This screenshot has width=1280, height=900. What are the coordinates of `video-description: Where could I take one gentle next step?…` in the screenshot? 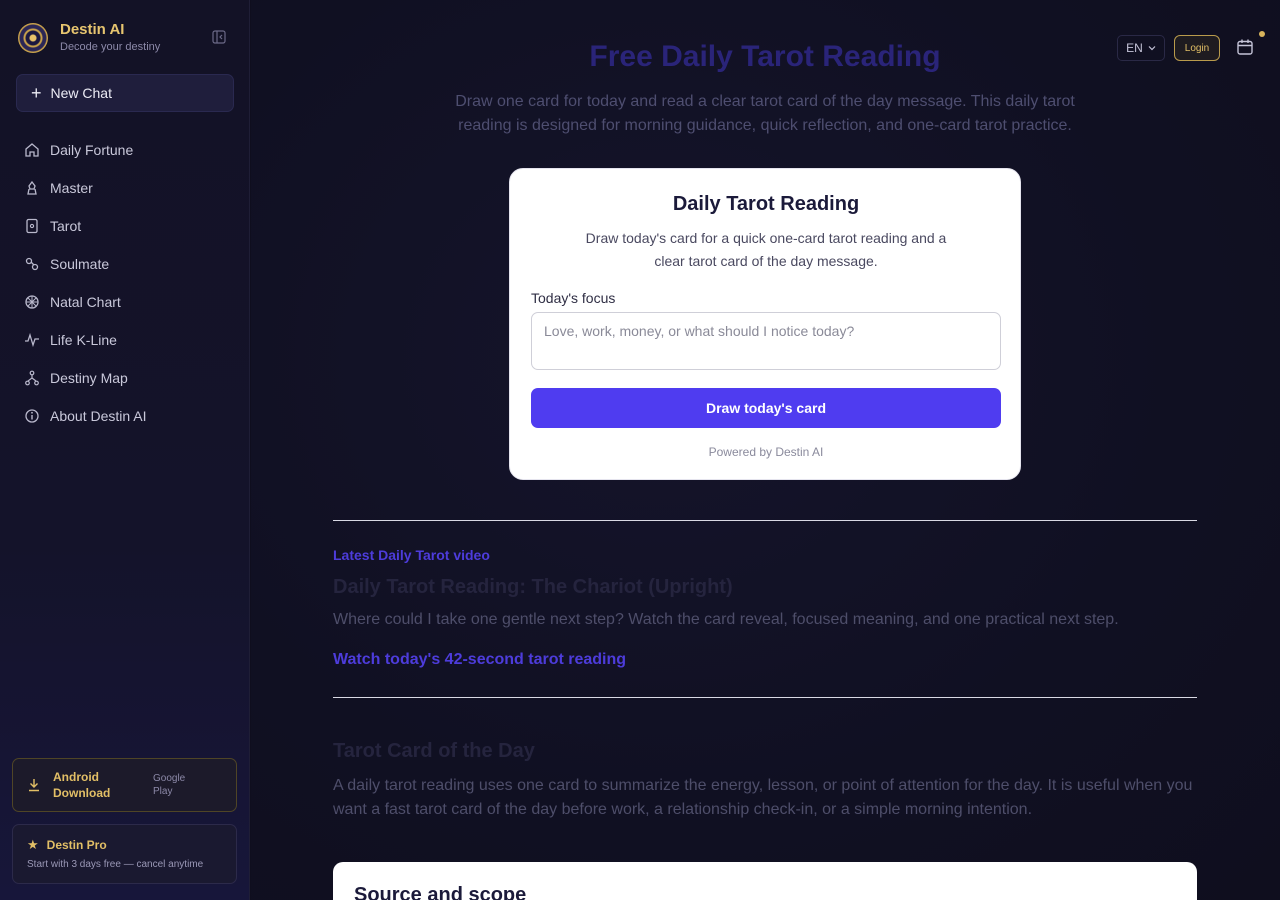 It's located at (726, 619).